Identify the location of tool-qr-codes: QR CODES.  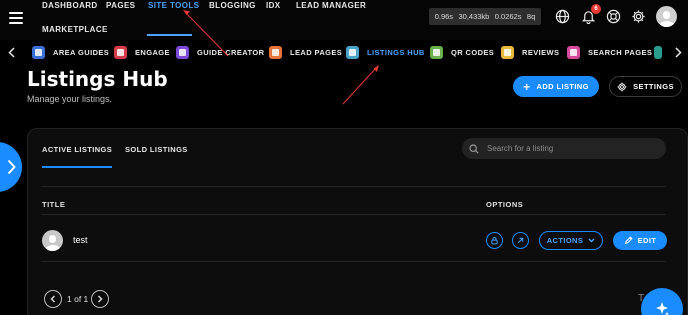
(462, 52).